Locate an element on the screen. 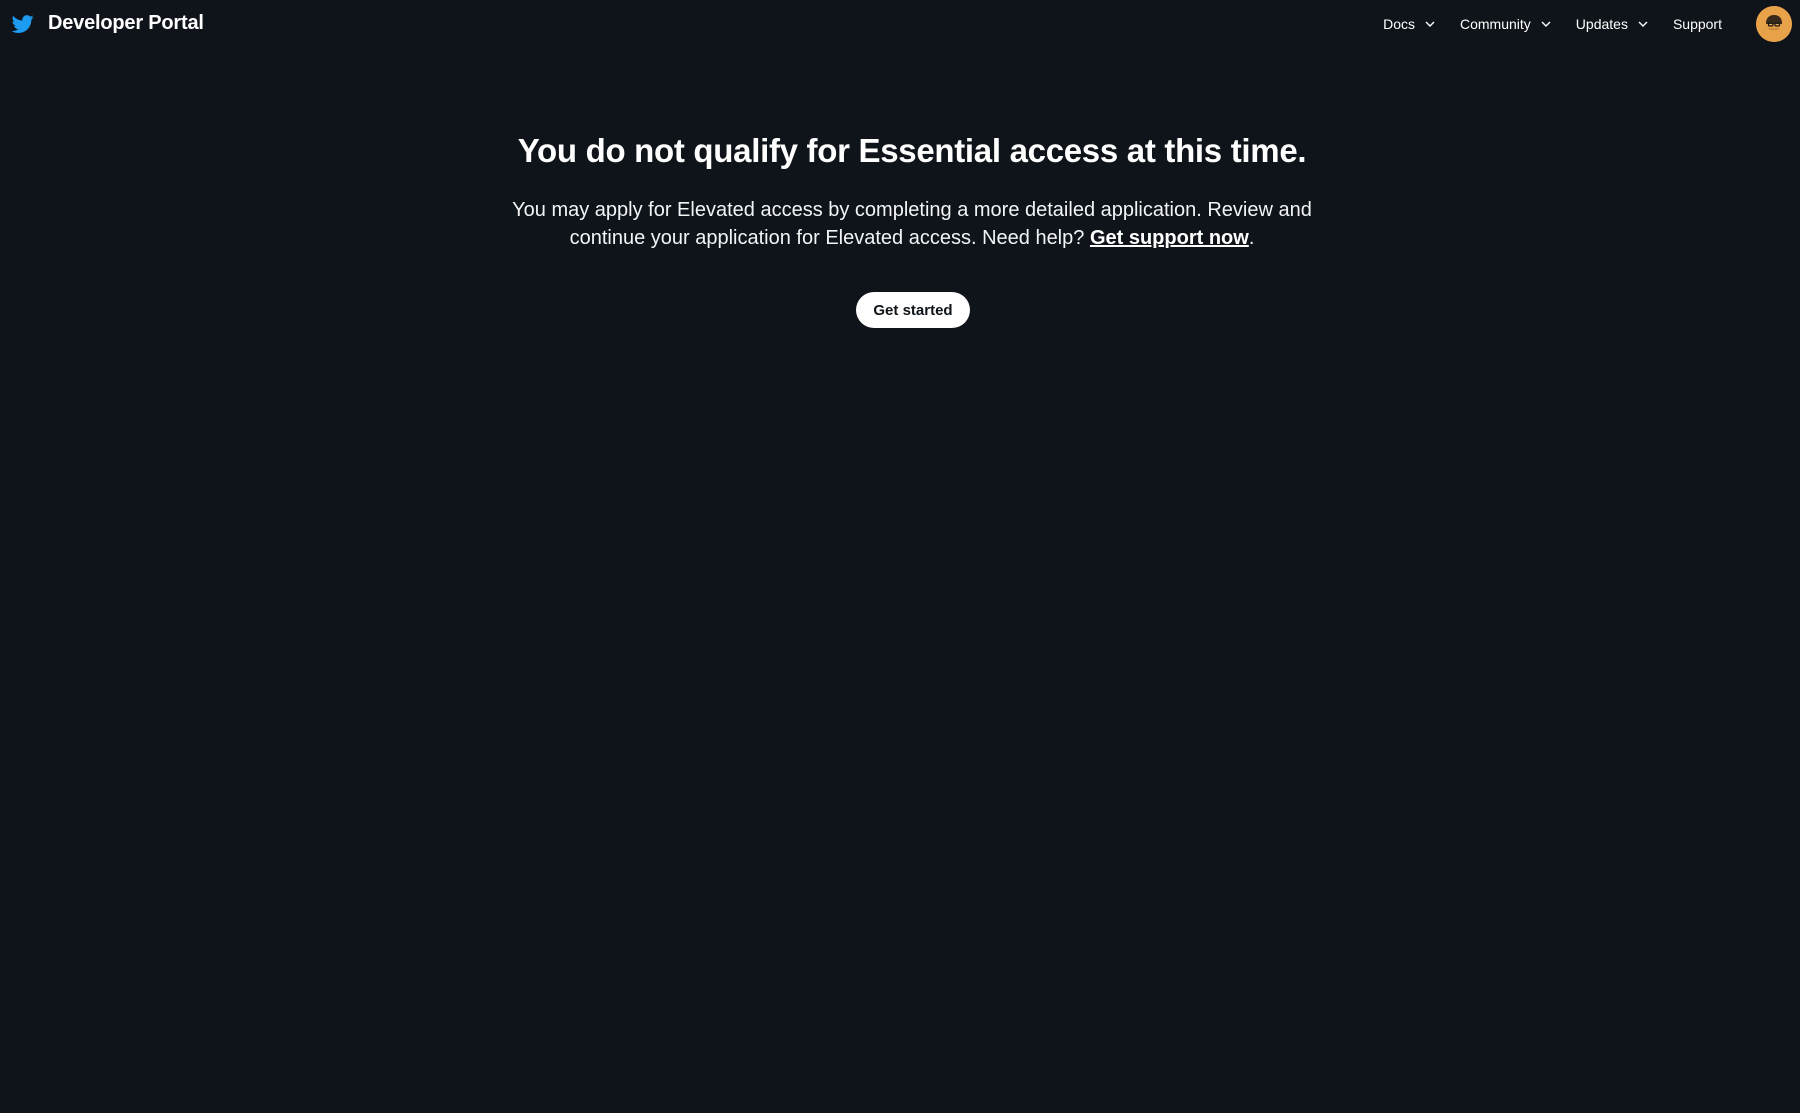  nav-community: Community is located at coordinates (1506, 24).